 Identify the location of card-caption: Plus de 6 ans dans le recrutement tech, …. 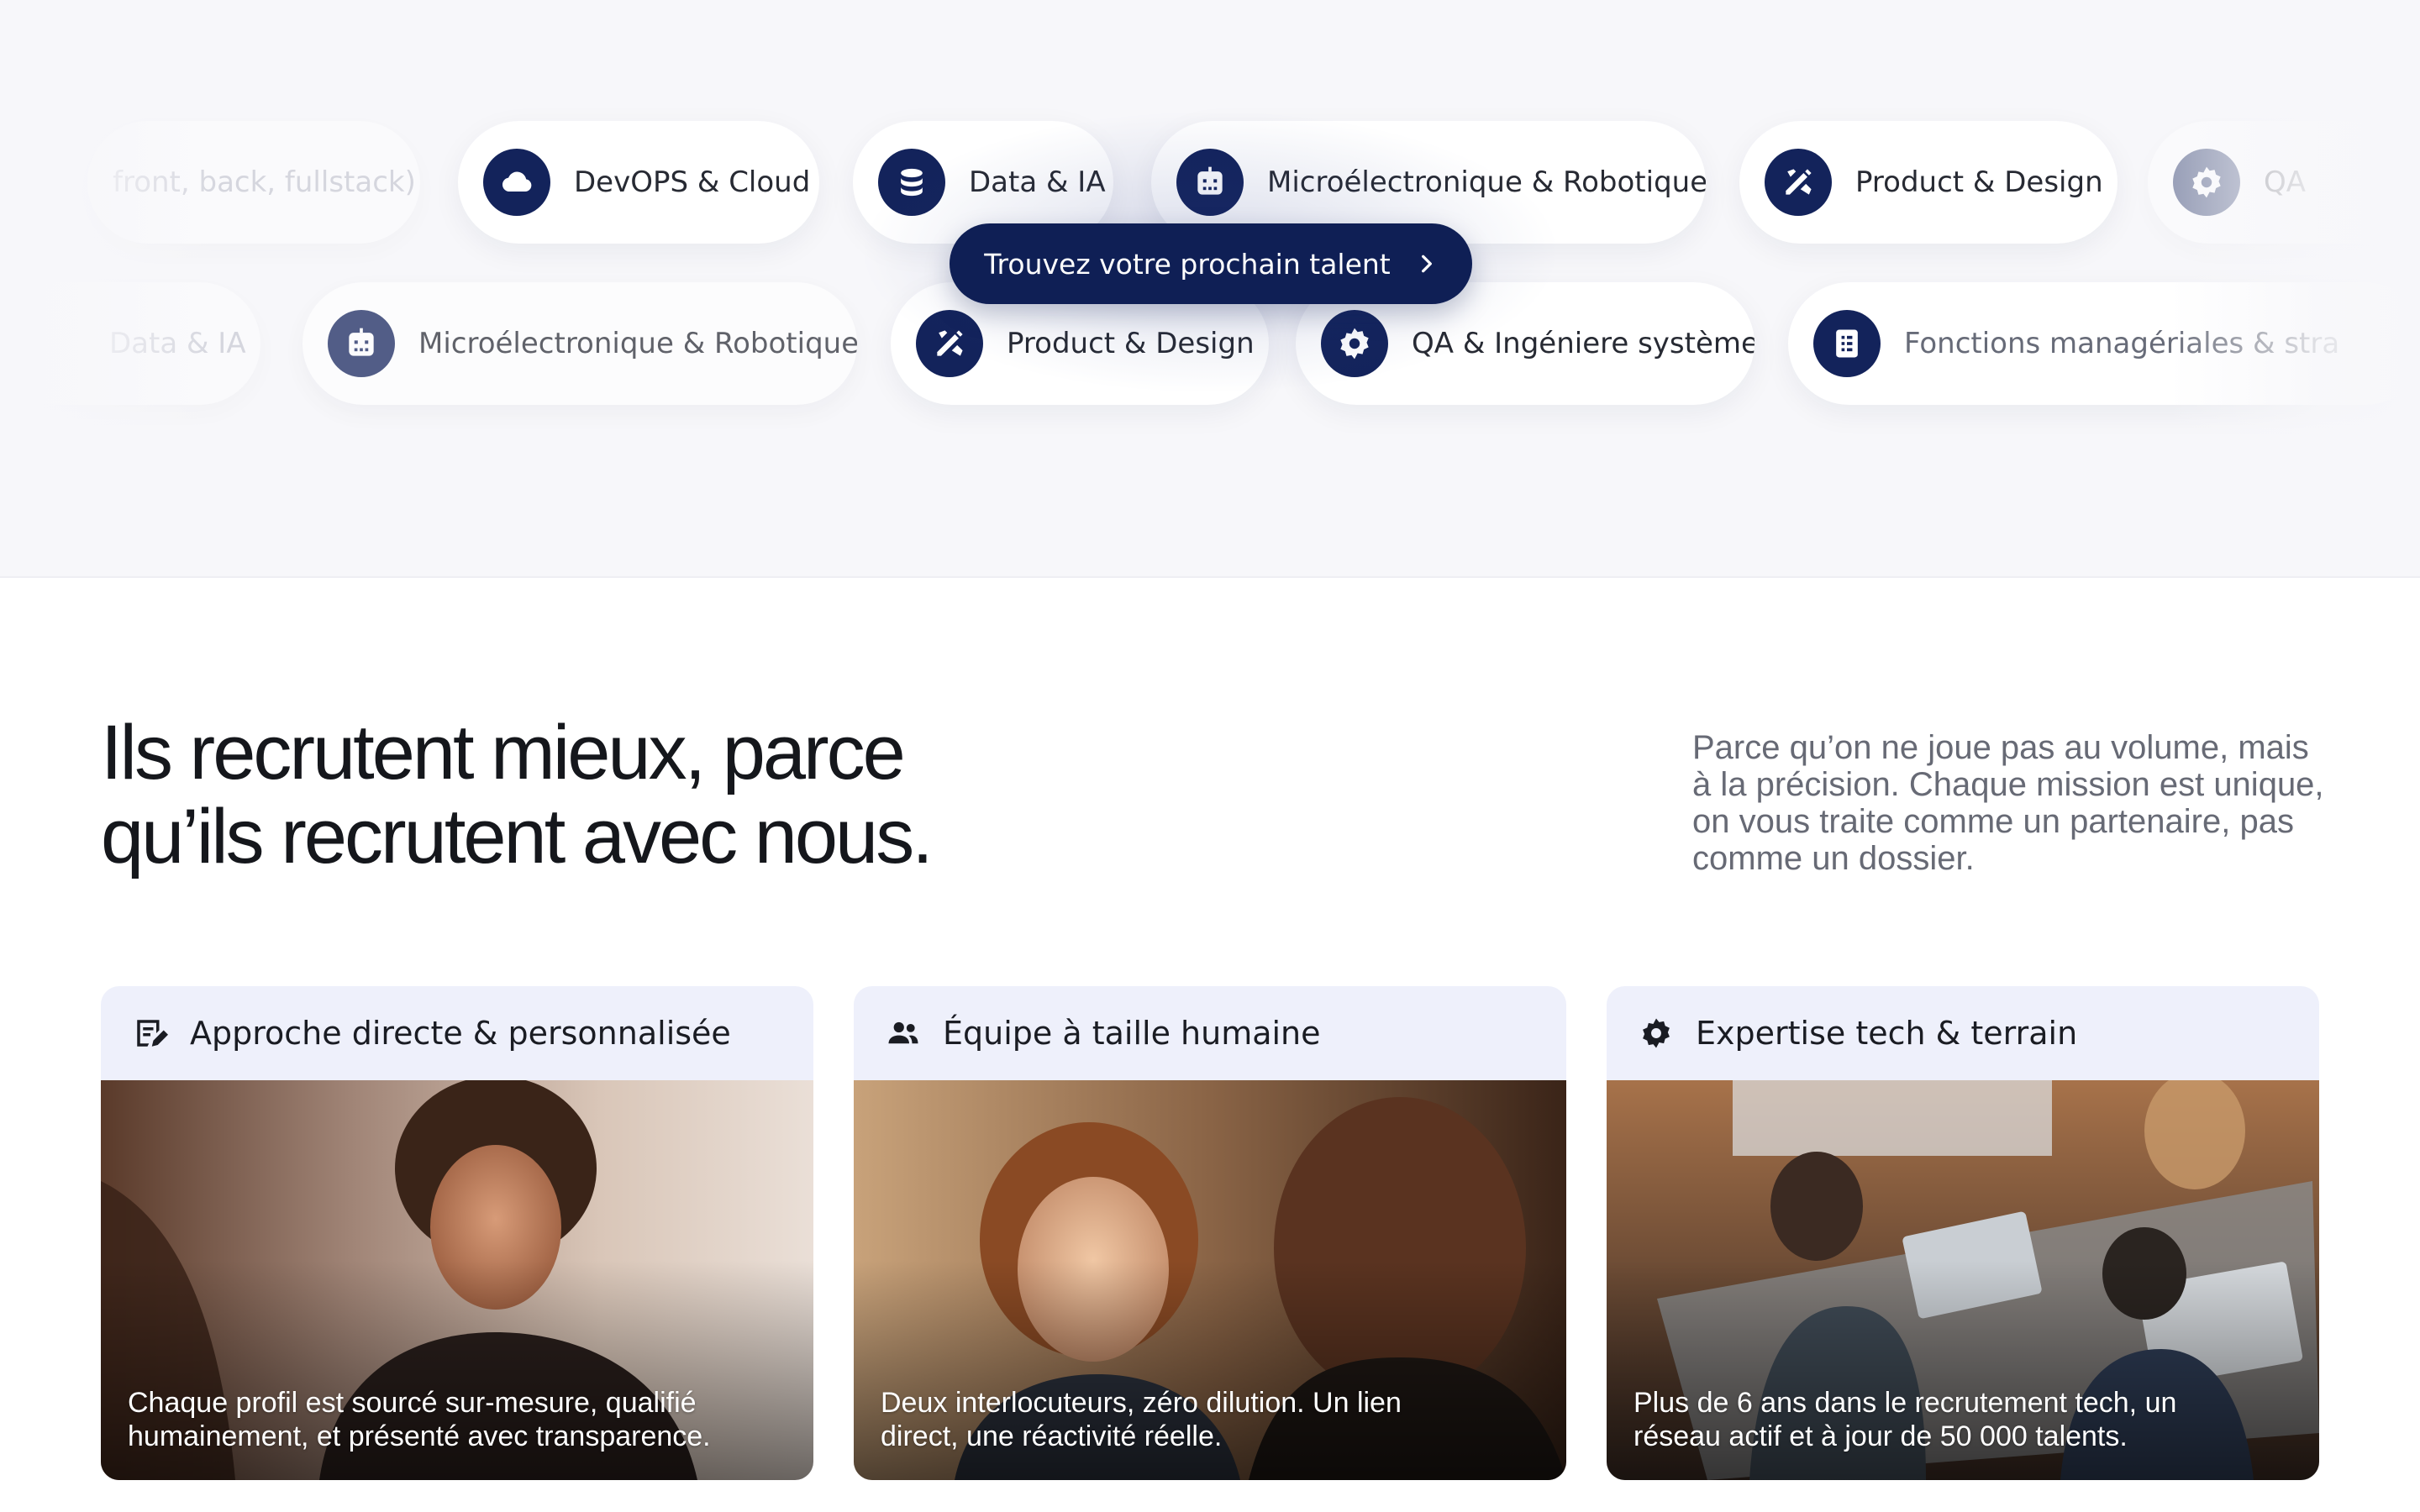
(1906, 1419).